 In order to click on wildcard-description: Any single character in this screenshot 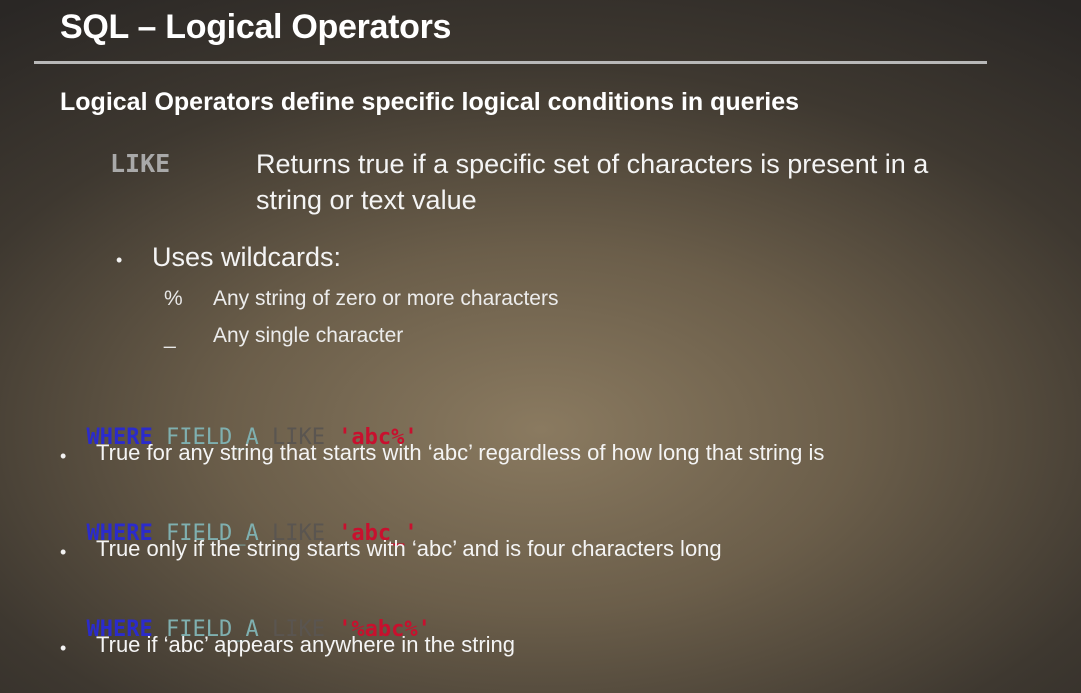, I will do `click(308, 335)`.